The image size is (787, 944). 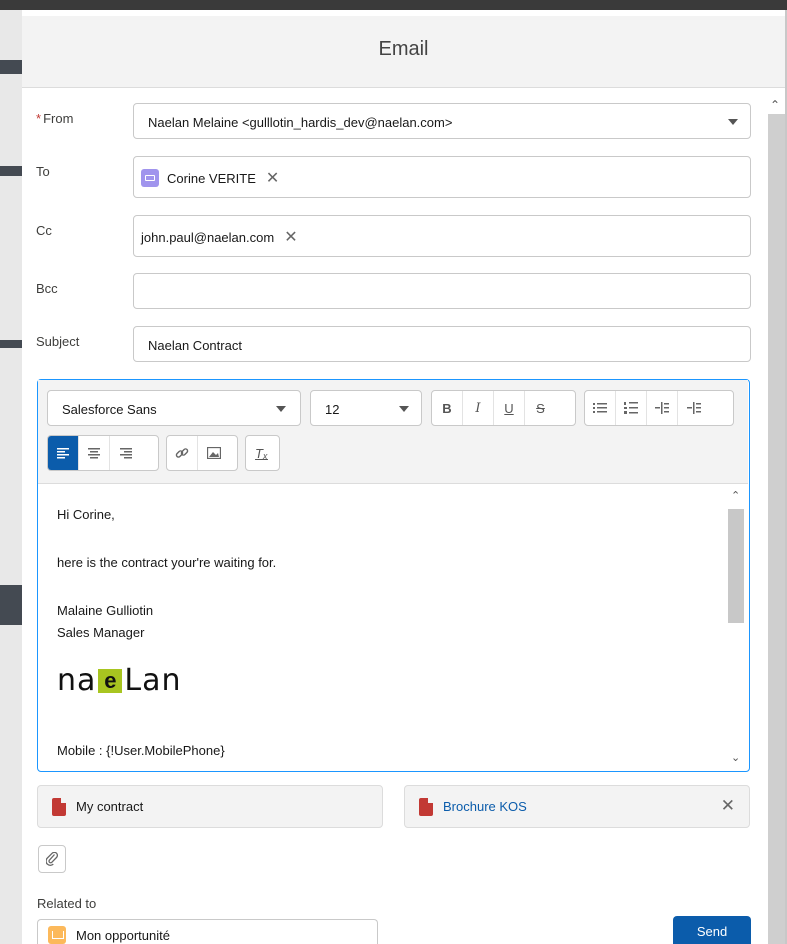 What do you see at coordinates (442, 291) in the screenshot?
I see `bcc-field` at bounding box center [442, 291].